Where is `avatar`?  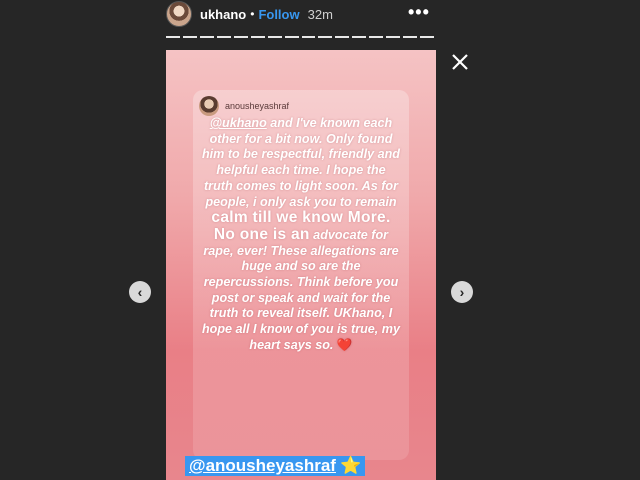 avatar is located at coordinates (179, 14).